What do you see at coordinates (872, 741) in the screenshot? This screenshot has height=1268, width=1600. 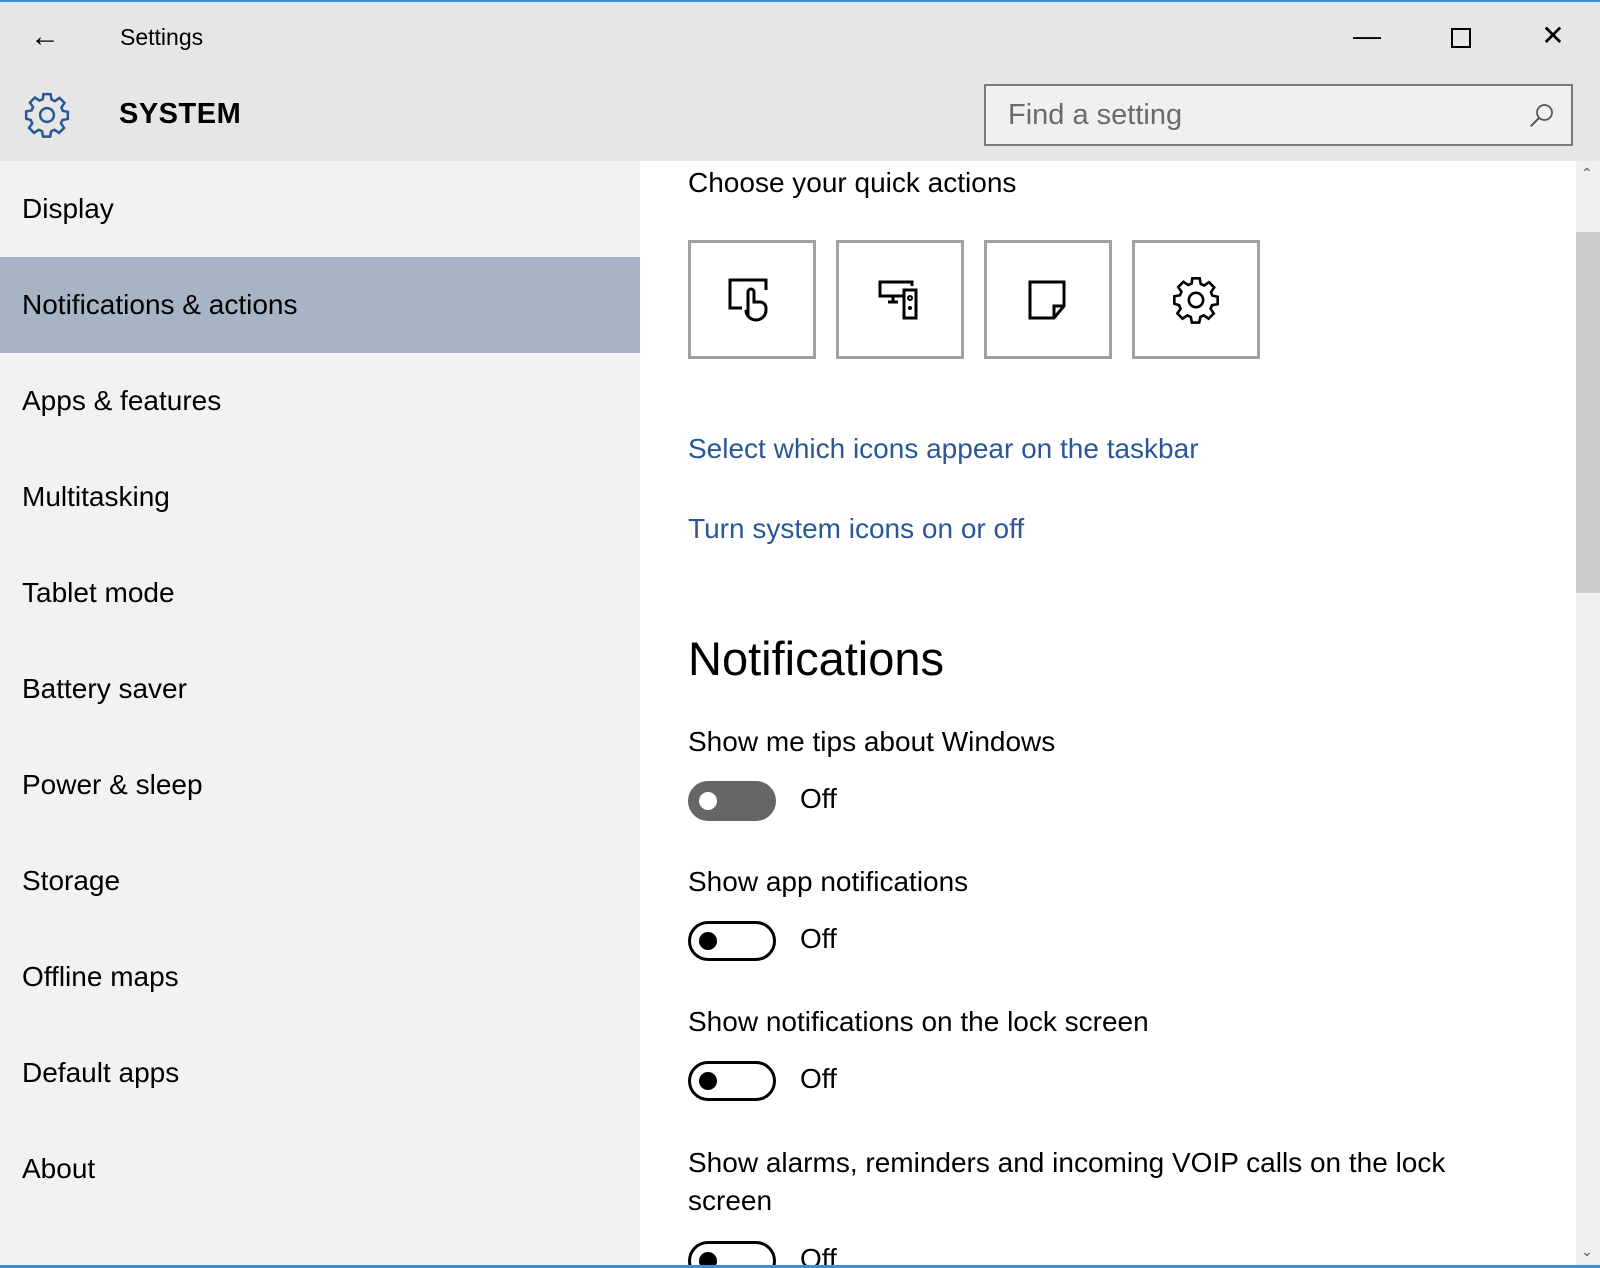 I see `setting-label: Show me tips about Windows` at bounding box center [872, 741].